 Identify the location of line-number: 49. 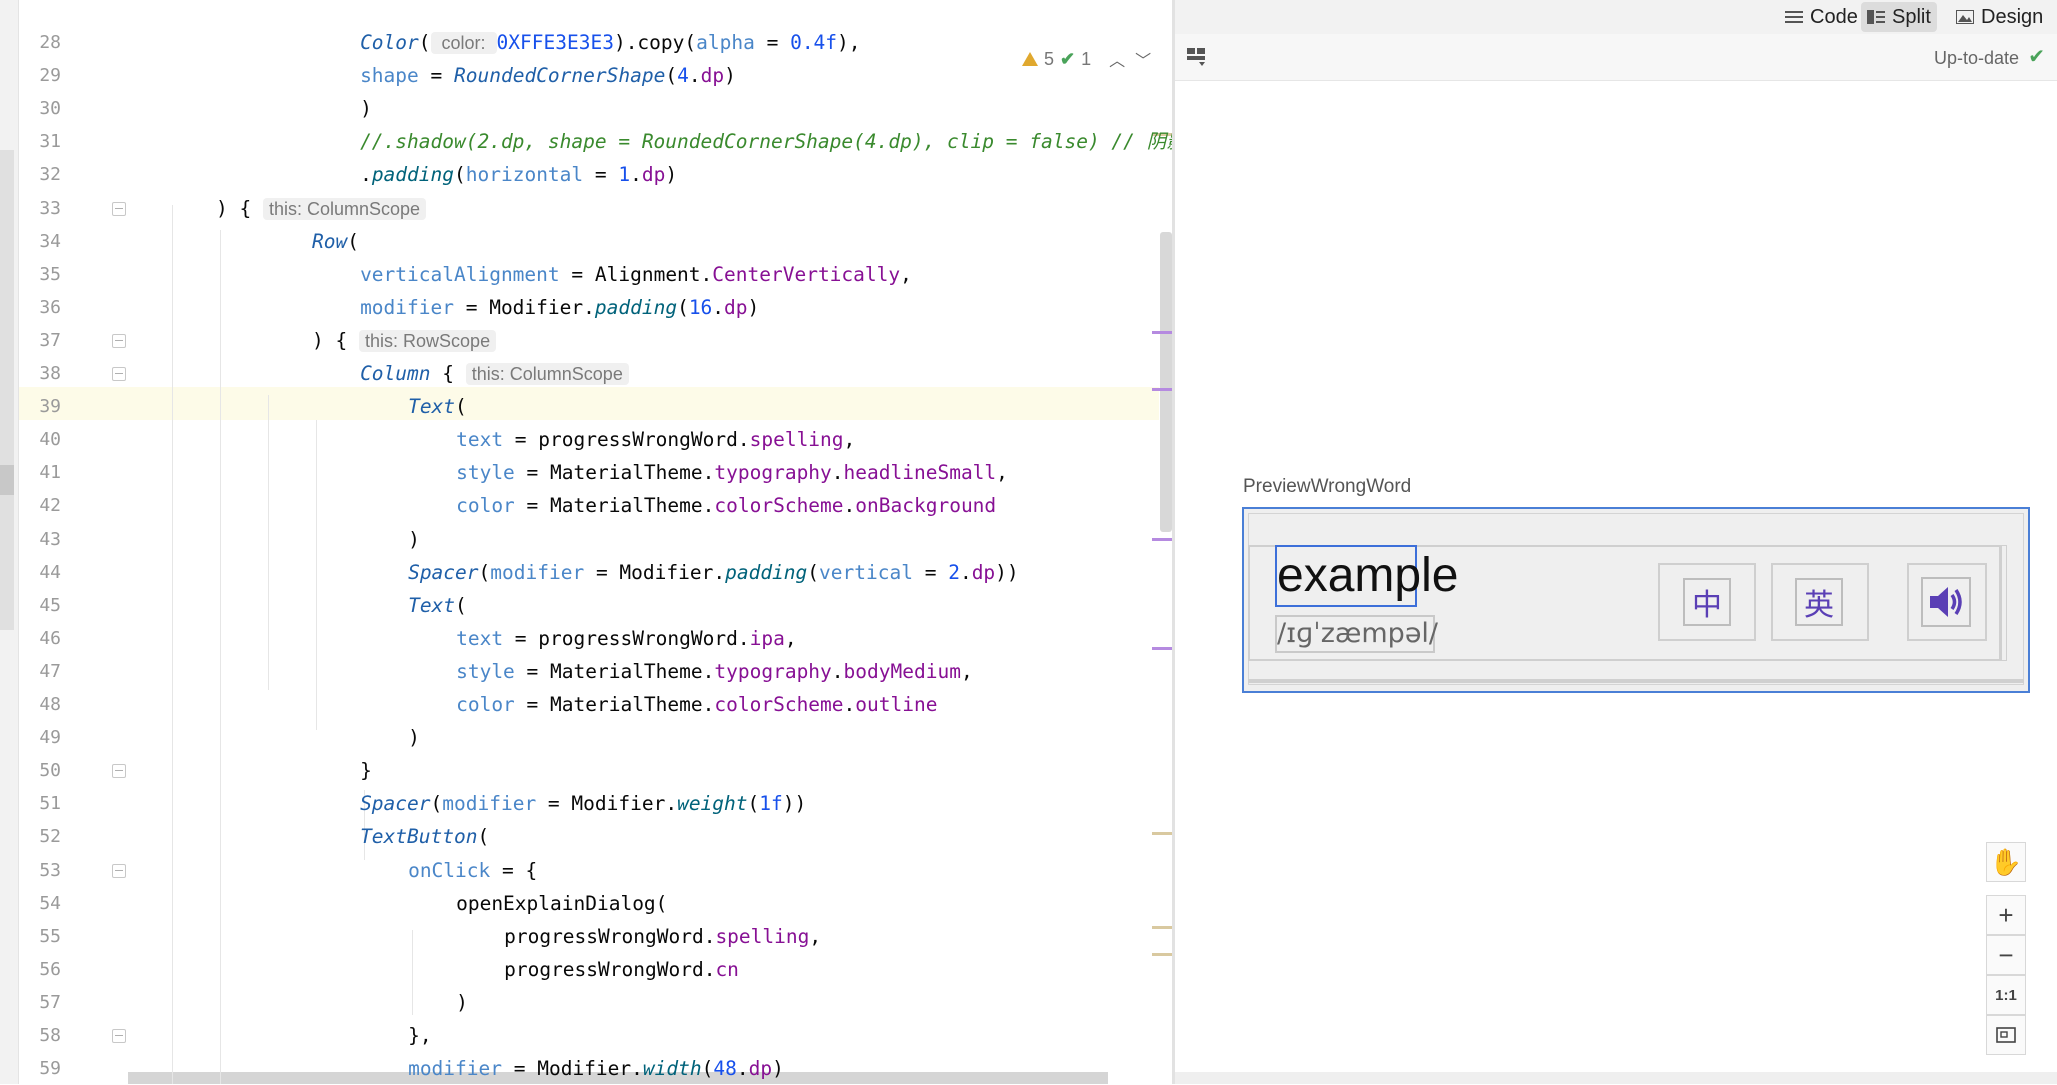
(40, 737).